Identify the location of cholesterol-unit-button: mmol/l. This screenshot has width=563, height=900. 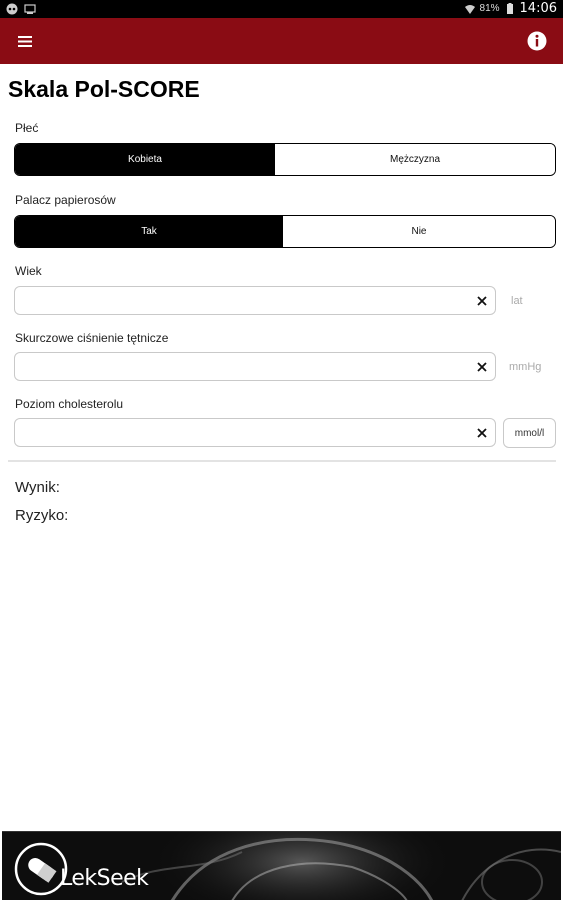
(529, 433).